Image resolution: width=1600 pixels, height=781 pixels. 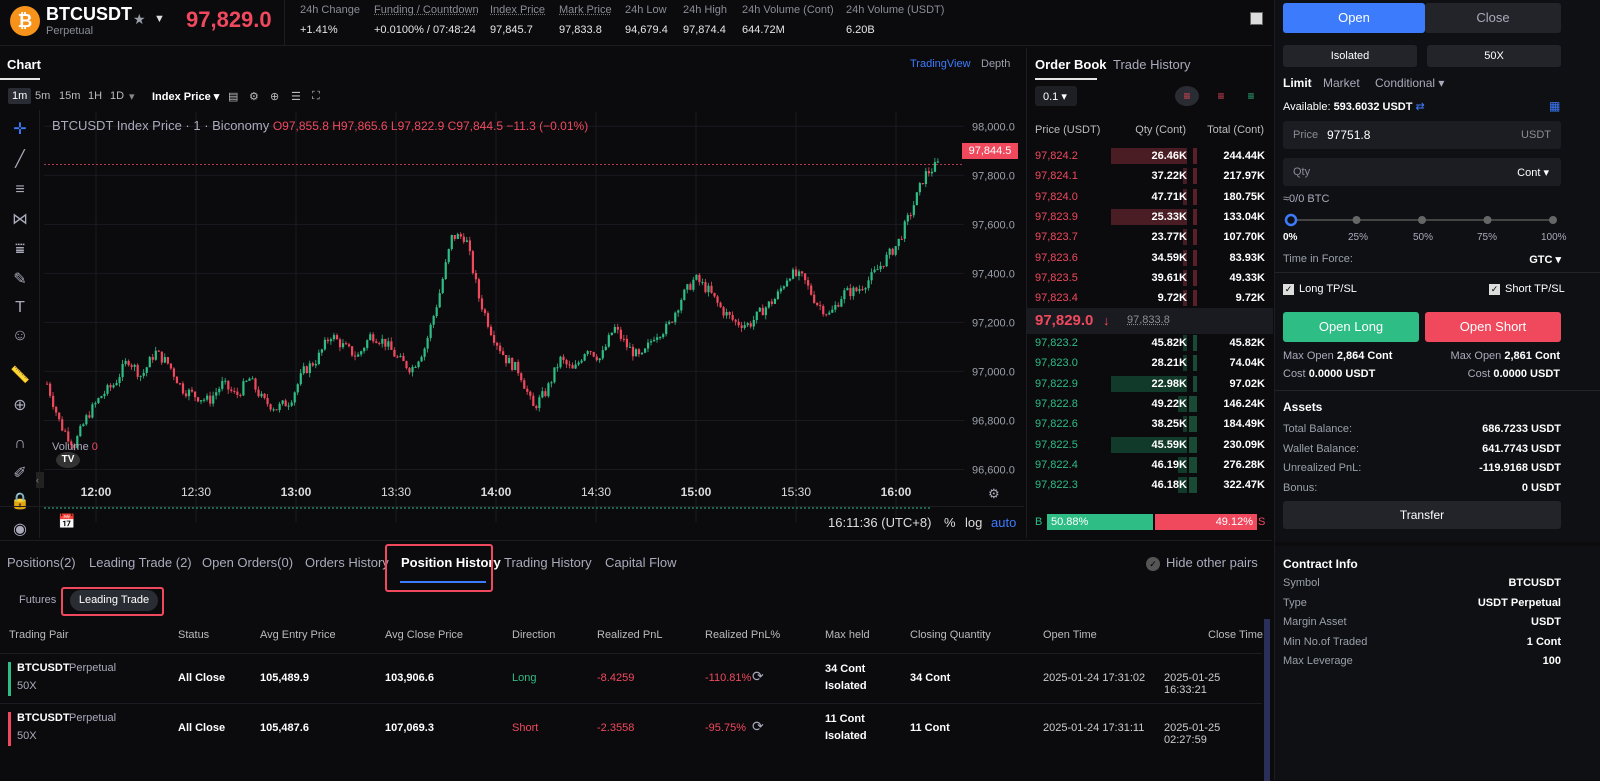 What do you see at coordinates (1493, 327) in the screenshot?
I see `open-short-button: Open Short` at bounding box center [1493, 327].